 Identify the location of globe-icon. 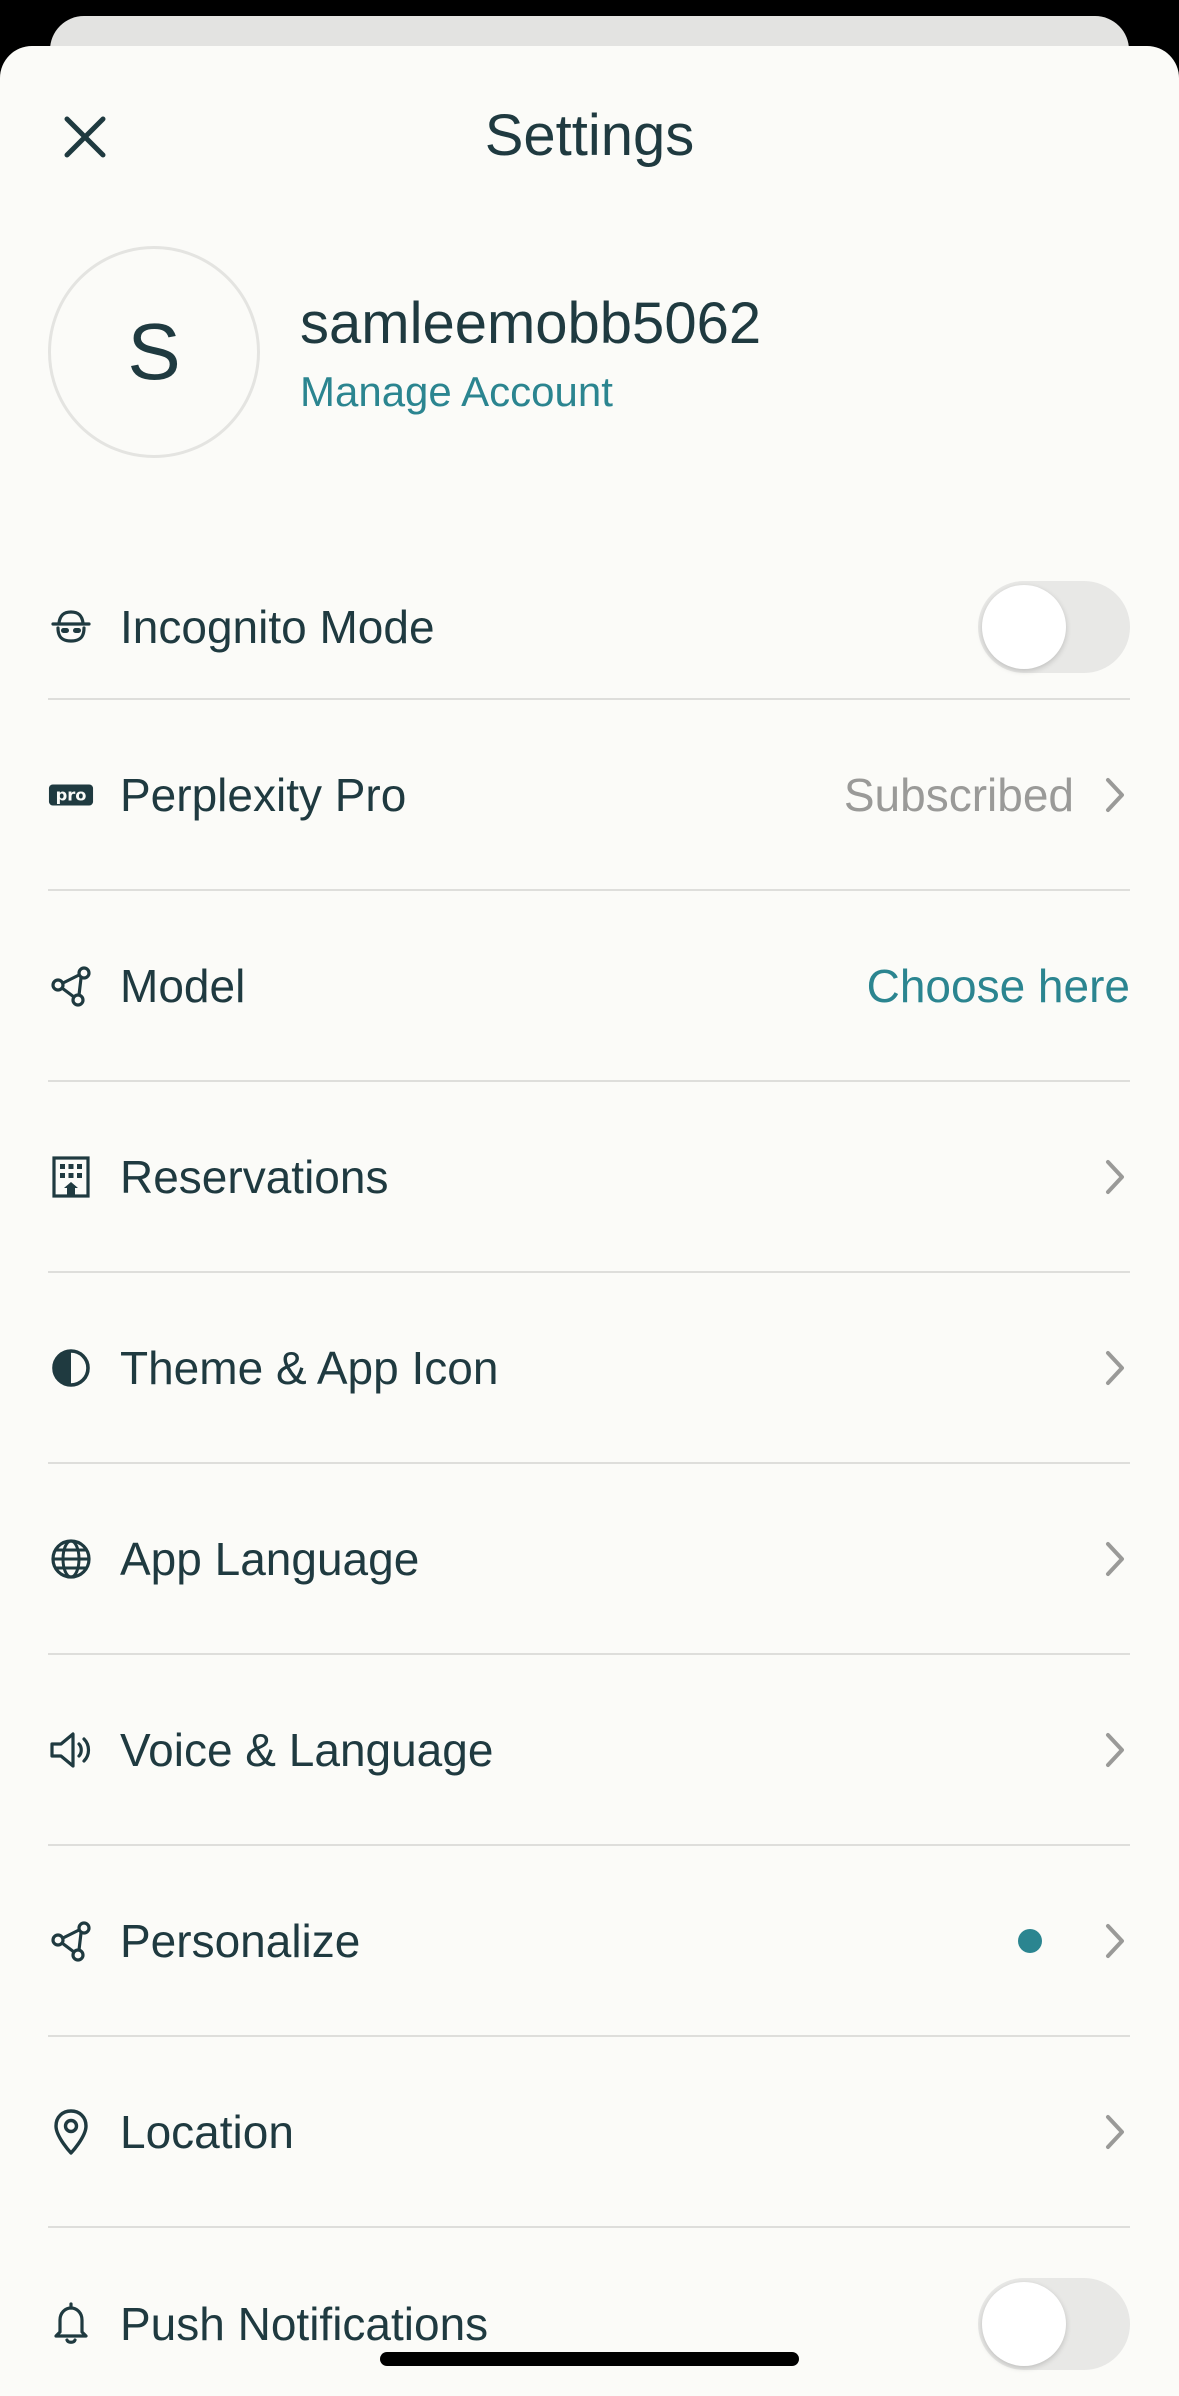
(71, 1559).